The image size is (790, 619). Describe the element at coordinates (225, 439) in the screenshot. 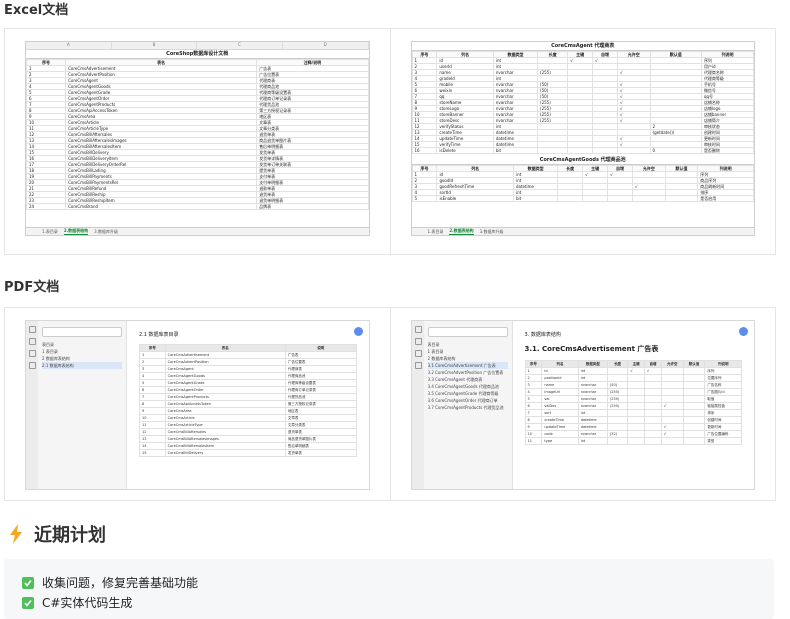

I see `table-cell: CoreCmsBillAftersalesImages` at that location.